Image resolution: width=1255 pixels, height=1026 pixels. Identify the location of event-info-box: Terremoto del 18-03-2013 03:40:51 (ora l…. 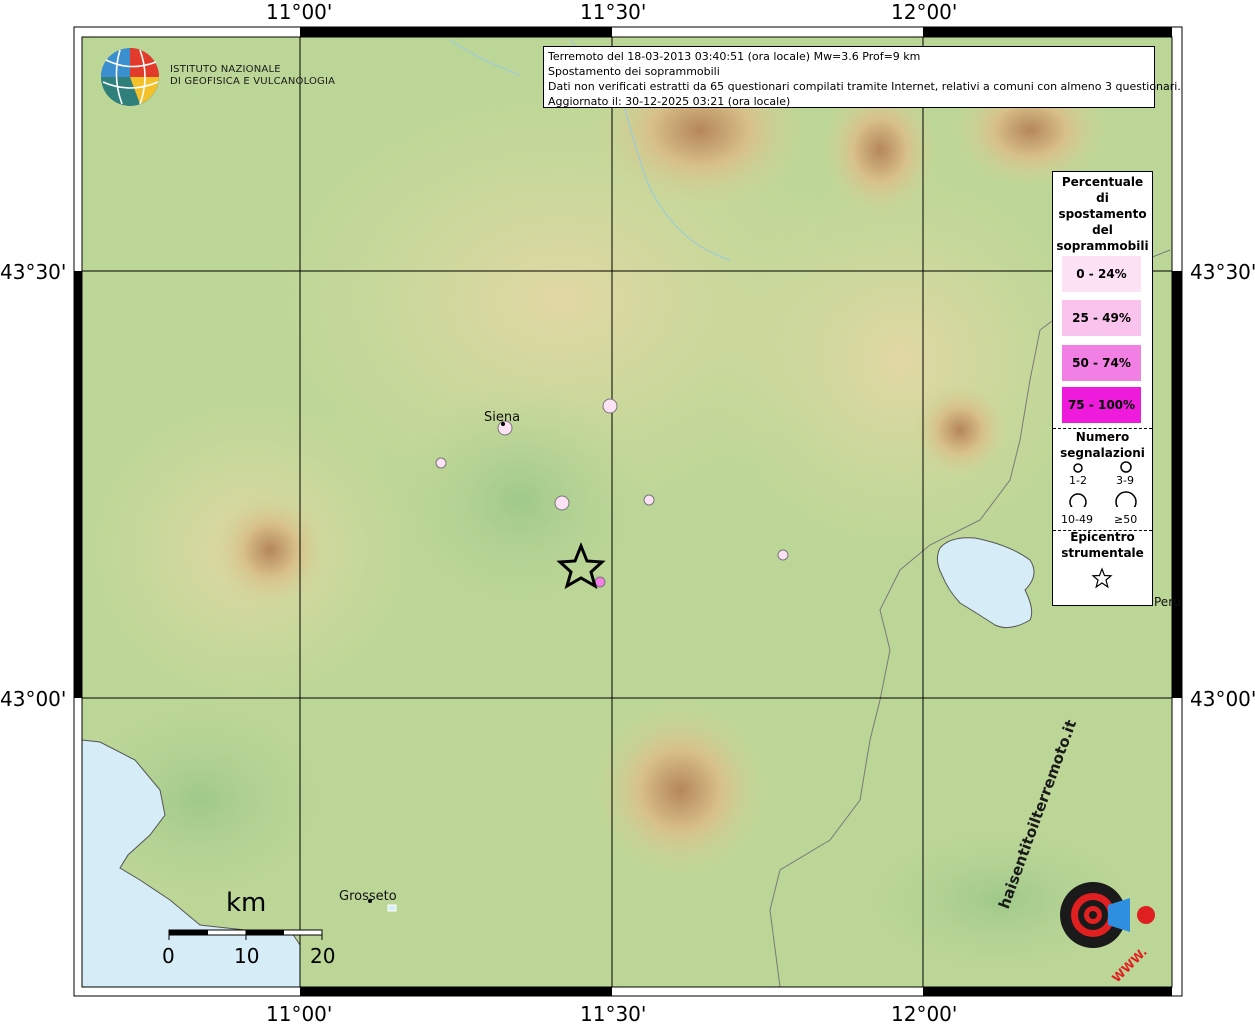
(862, 77).